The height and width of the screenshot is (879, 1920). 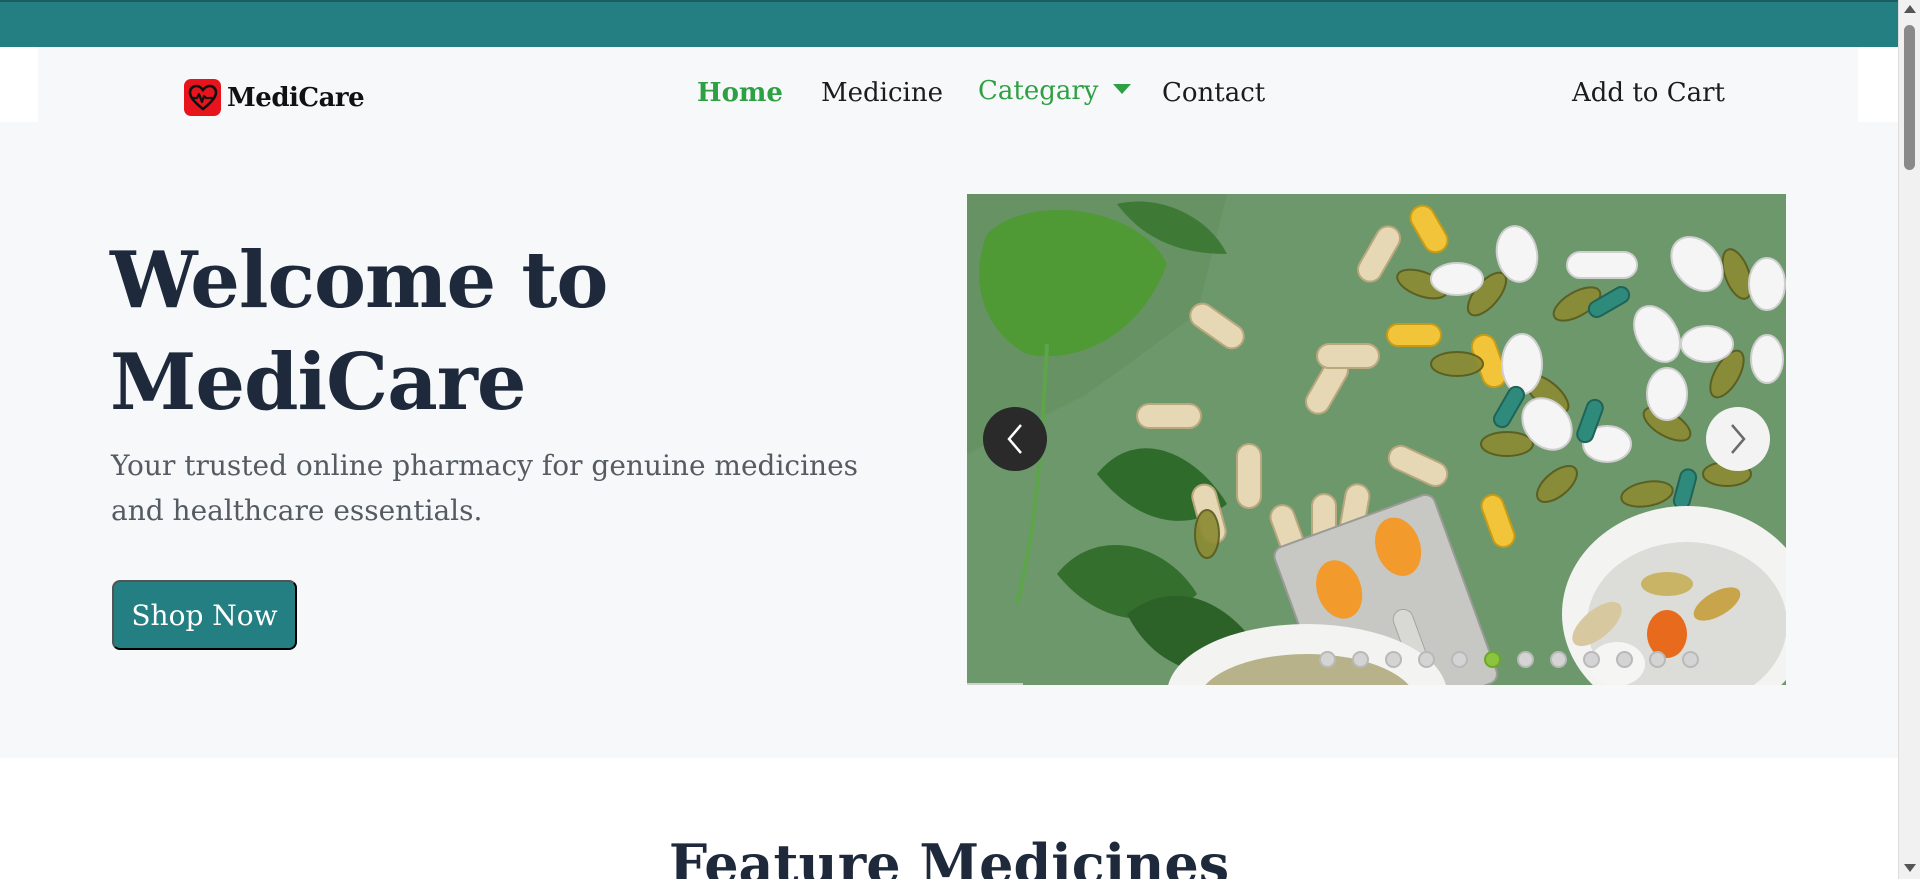 What do you see at coordinates (949, 855) in the screenshot?
I see `features-heading: Feature Medicines` at bounding box center [949, 855].